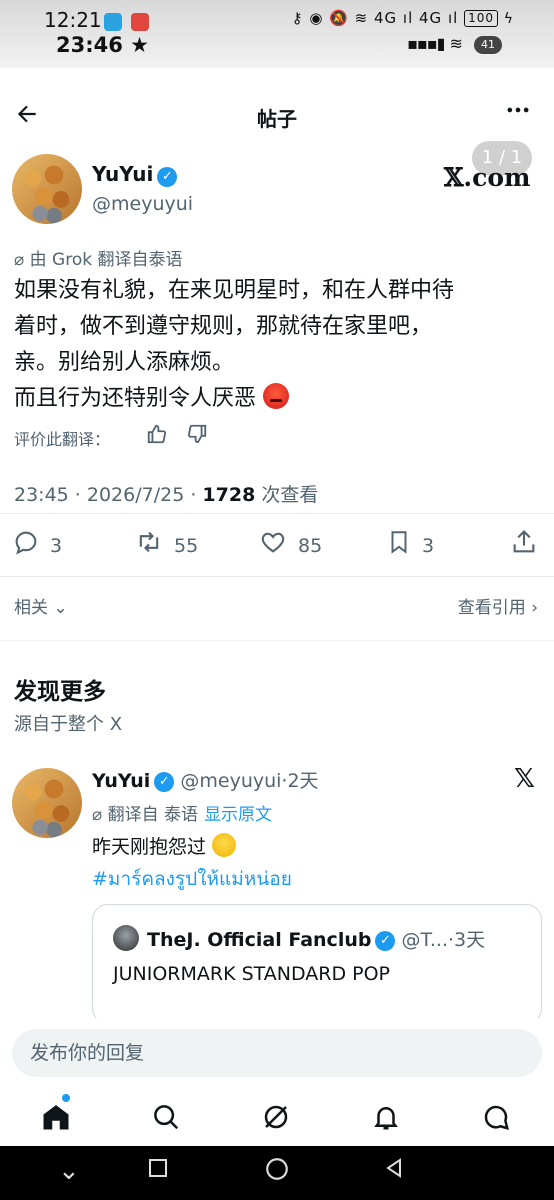 The width and height of the screenshot is (554, 1200). What do you see at coordinates (238, 815) in the screenshot?
I see `show-original-link: 显示原文` at bounding box center [238, 815].